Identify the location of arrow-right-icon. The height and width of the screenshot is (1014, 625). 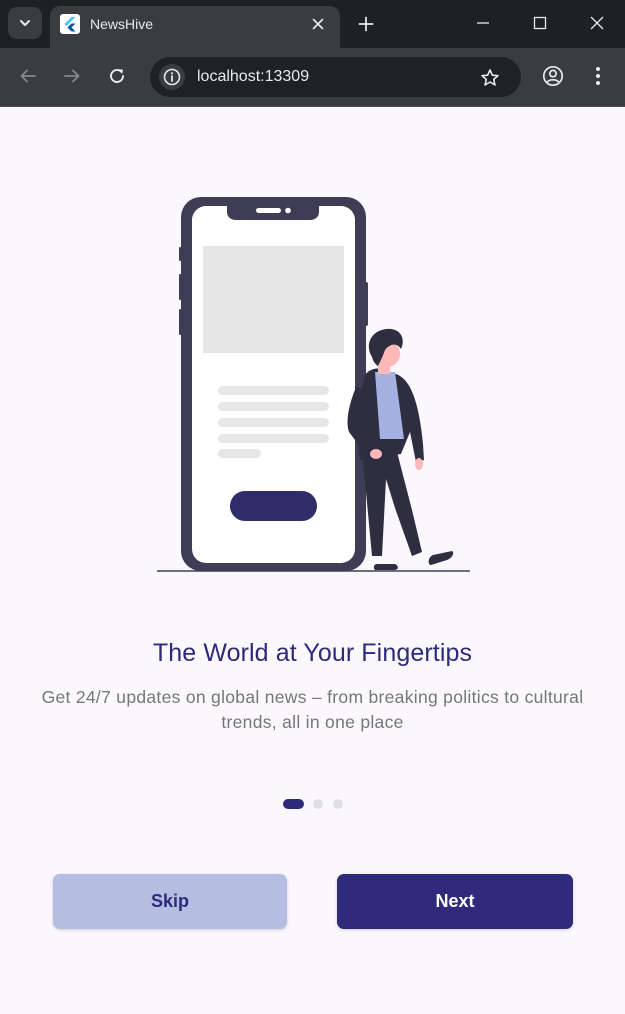
(72, 76).